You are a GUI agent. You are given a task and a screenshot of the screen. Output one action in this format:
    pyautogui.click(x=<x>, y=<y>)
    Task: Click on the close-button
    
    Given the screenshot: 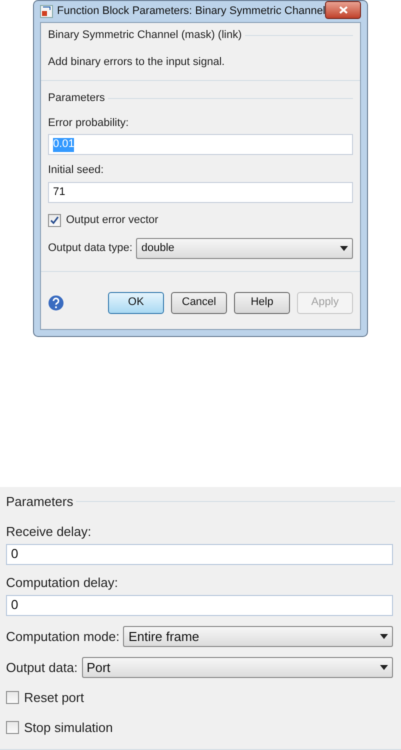 What is the action you would take?
    pyautogui.click(x=343, y=10)
    